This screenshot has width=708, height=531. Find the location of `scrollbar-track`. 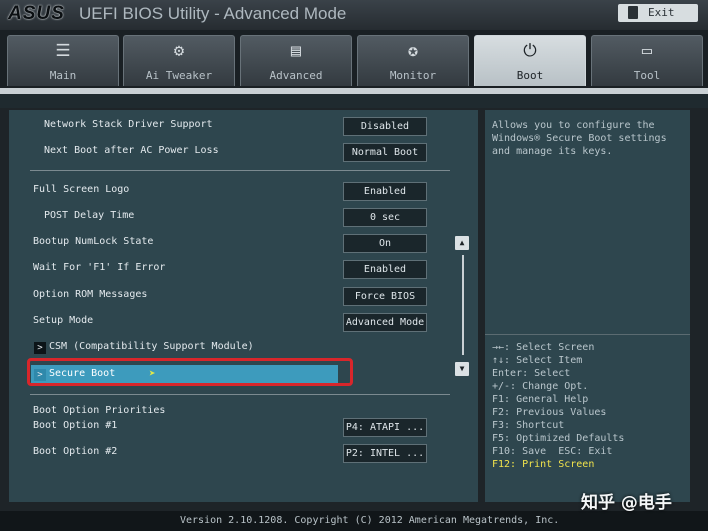

scrollbar-track is located at coordinates (463, 305).